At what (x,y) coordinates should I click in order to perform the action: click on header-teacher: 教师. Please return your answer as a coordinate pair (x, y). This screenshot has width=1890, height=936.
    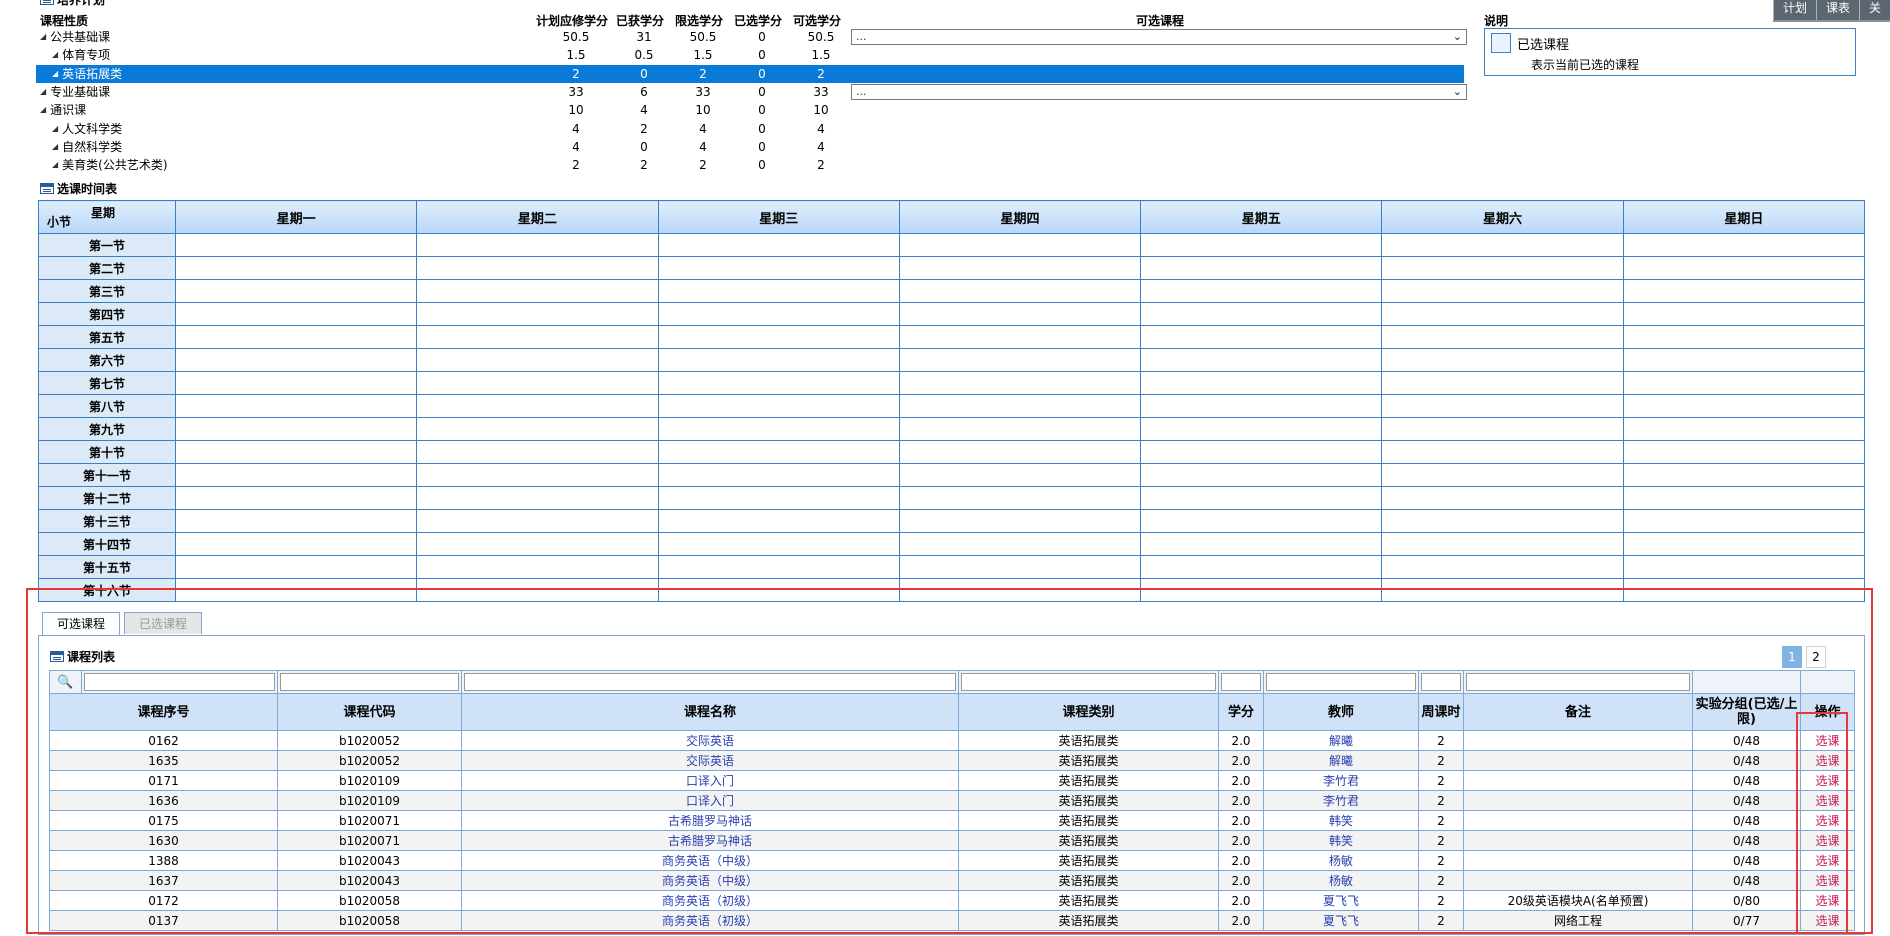
    Looking at the image, I should click on (1341, 712).